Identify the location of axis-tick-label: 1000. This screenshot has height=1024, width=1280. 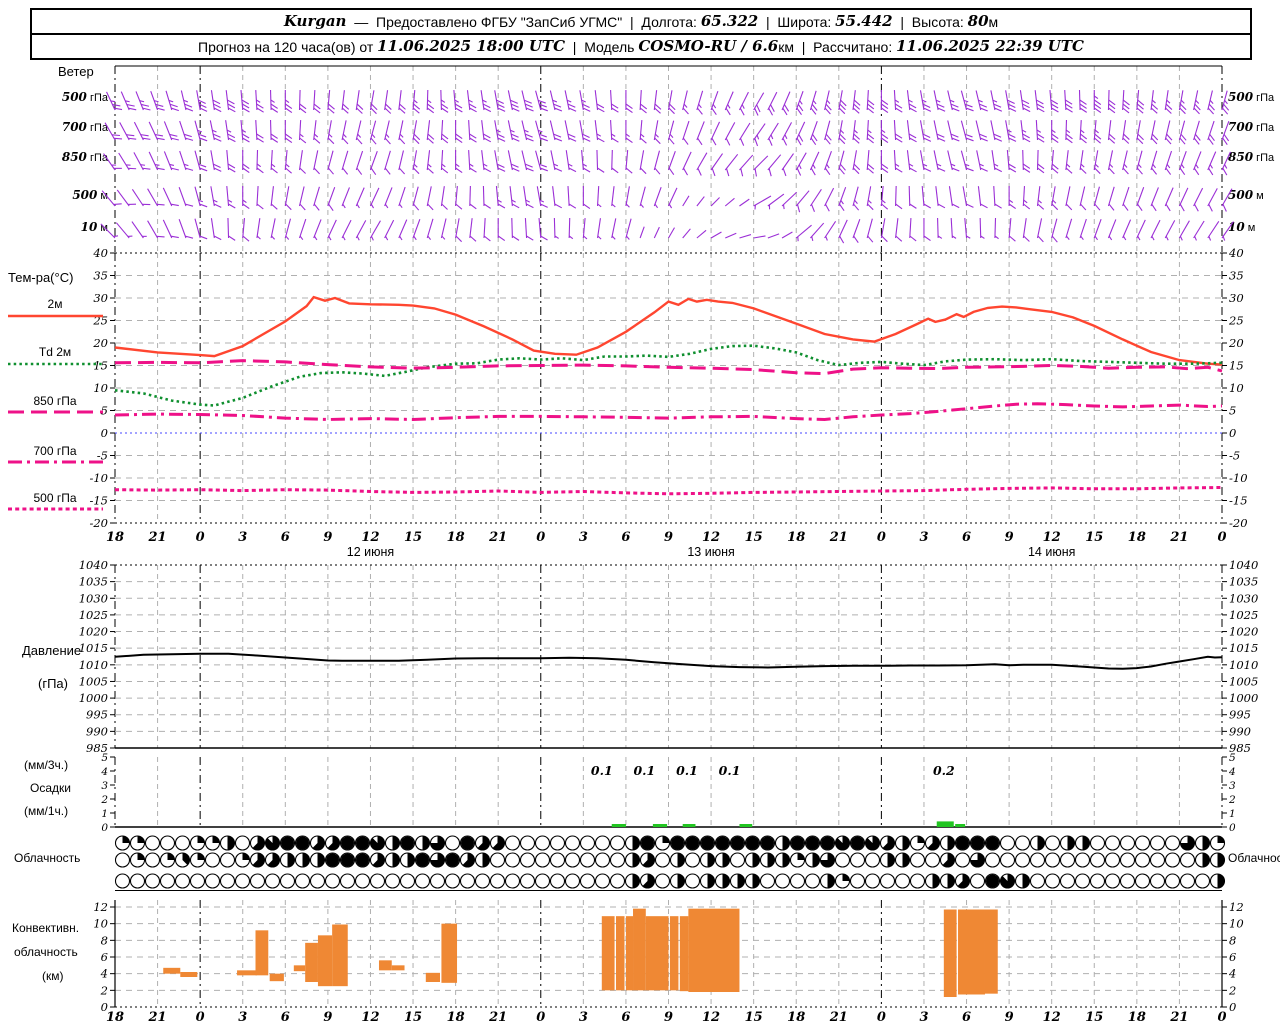
(93, 698).